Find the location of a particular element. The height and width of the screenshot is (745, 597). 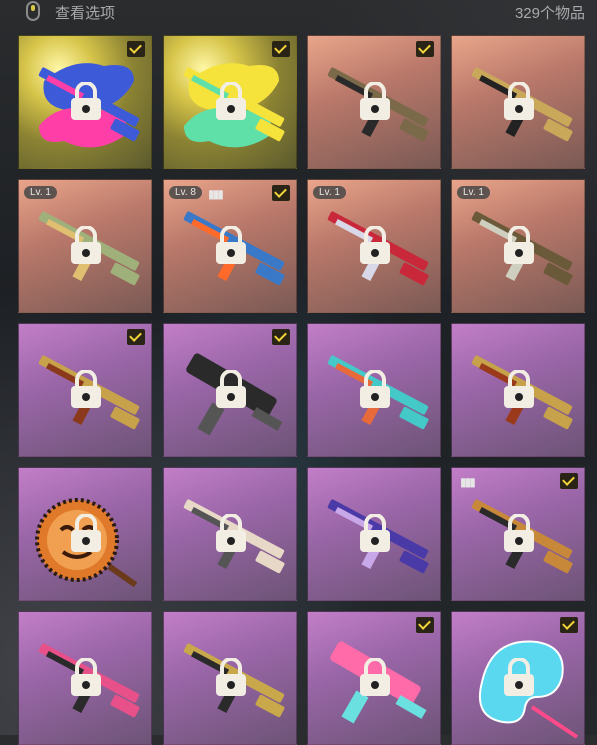

mouse-icon is located at coordinates (33, 11).